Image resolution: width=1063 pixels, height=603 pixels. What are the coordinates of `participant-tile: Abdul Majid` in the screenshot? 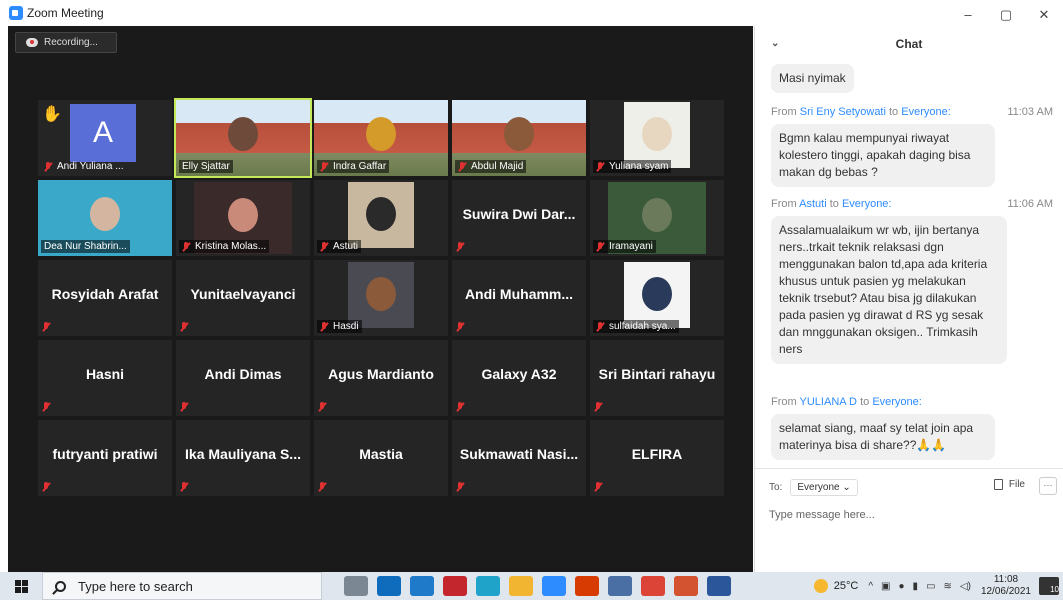 It's located at (519, 138).